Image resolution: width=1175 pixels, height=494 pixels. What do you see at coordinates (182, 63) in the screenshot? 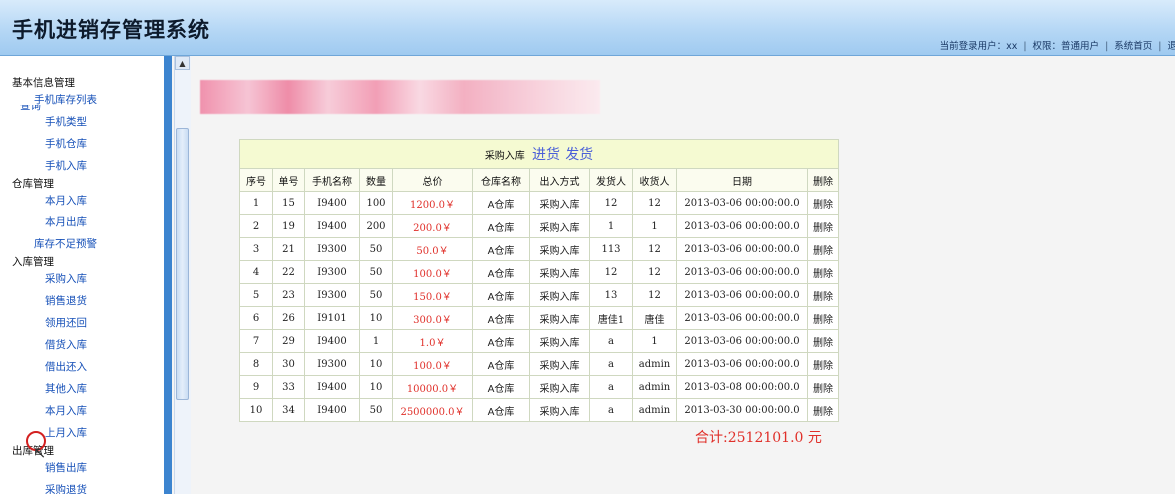
I see `chevron-up-icon: ▲` at bounding box center [182, 63].